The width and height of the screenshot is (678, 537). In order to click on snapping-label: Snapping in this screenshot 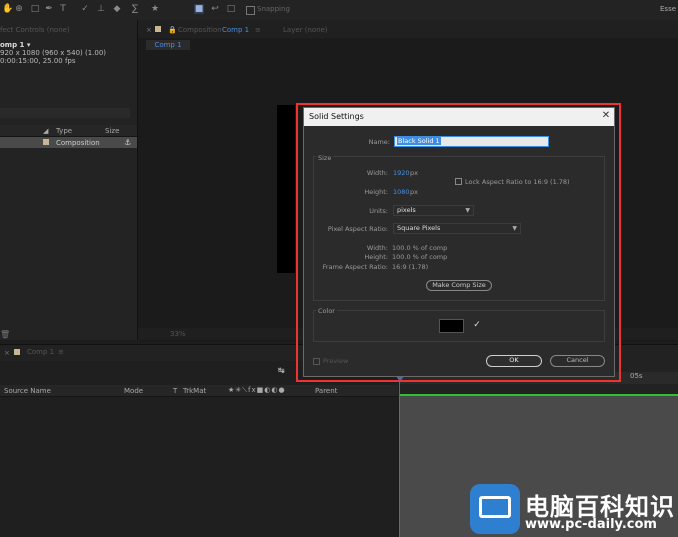, I will do `click(273, 9)`.